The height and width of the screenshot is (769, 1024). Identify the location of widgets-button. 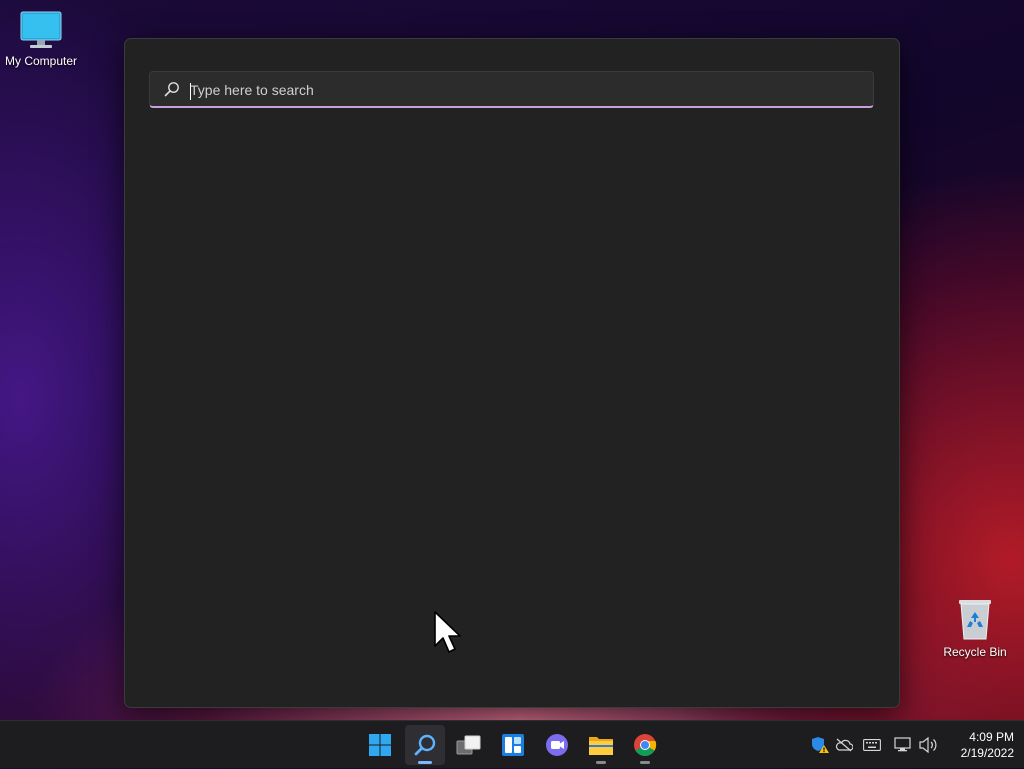
(513, 745).